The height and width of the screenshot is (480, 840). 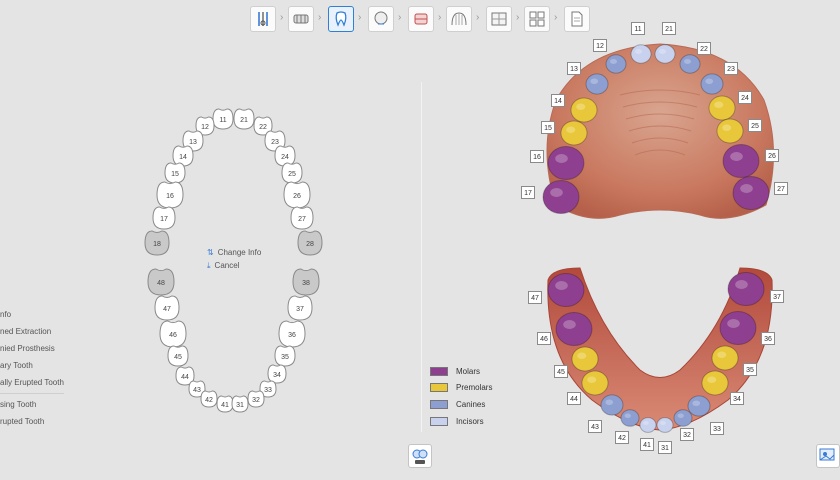 I want to click on scan-label-45: 45, so click(x=561, y=371).